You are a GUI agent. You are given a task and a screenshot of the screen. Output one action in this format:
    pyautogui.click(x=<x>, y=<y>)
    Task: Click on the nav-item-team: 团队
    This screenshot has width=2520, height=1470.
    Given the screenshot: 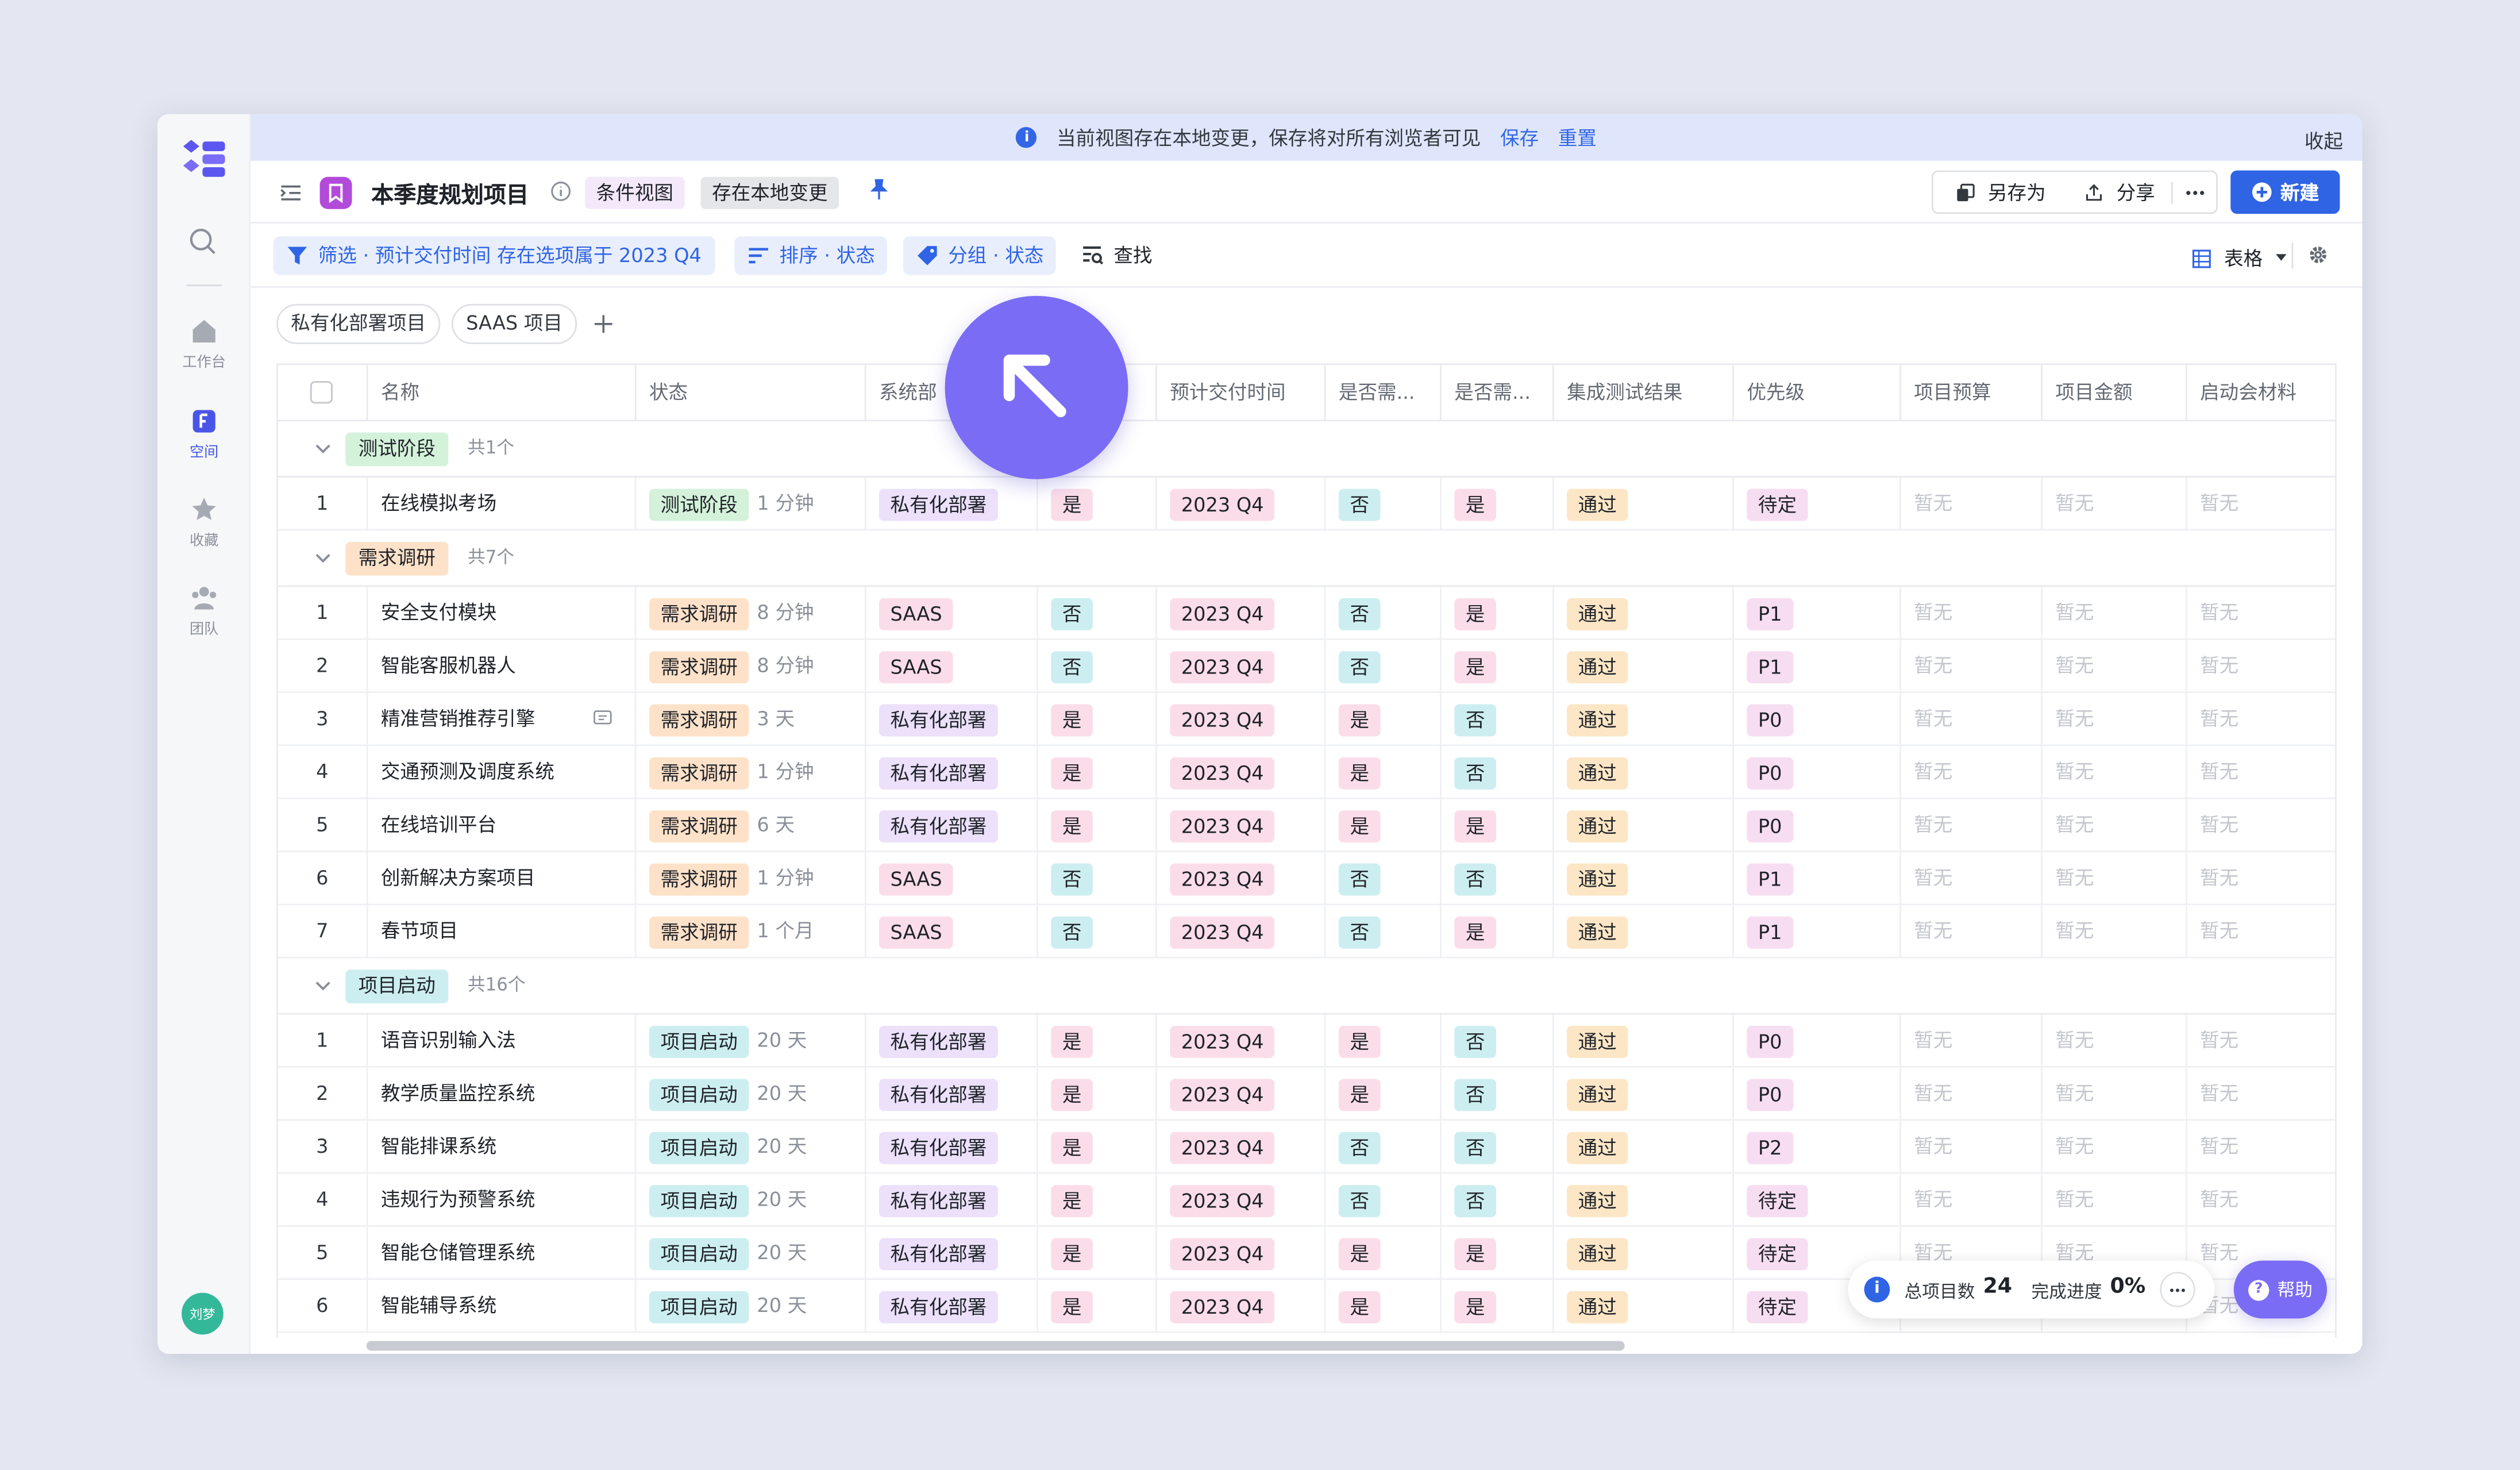 What is the action you would take?
    pyautogui.click(x=204, y=611)
    